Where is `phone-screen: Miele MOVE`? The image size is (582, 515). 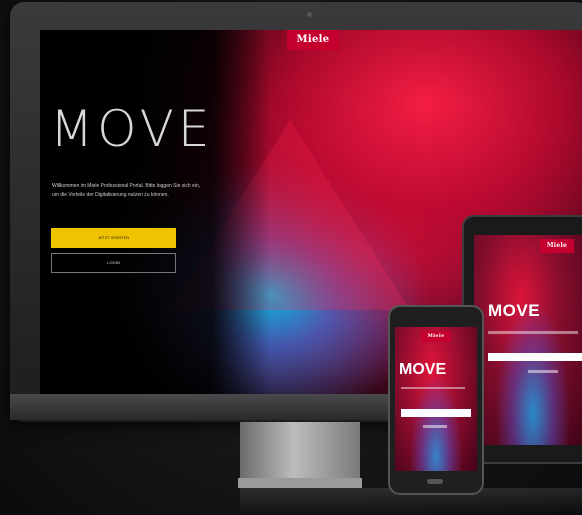 phone-screen: Miele MOVE is located at coordinates (436, 399).